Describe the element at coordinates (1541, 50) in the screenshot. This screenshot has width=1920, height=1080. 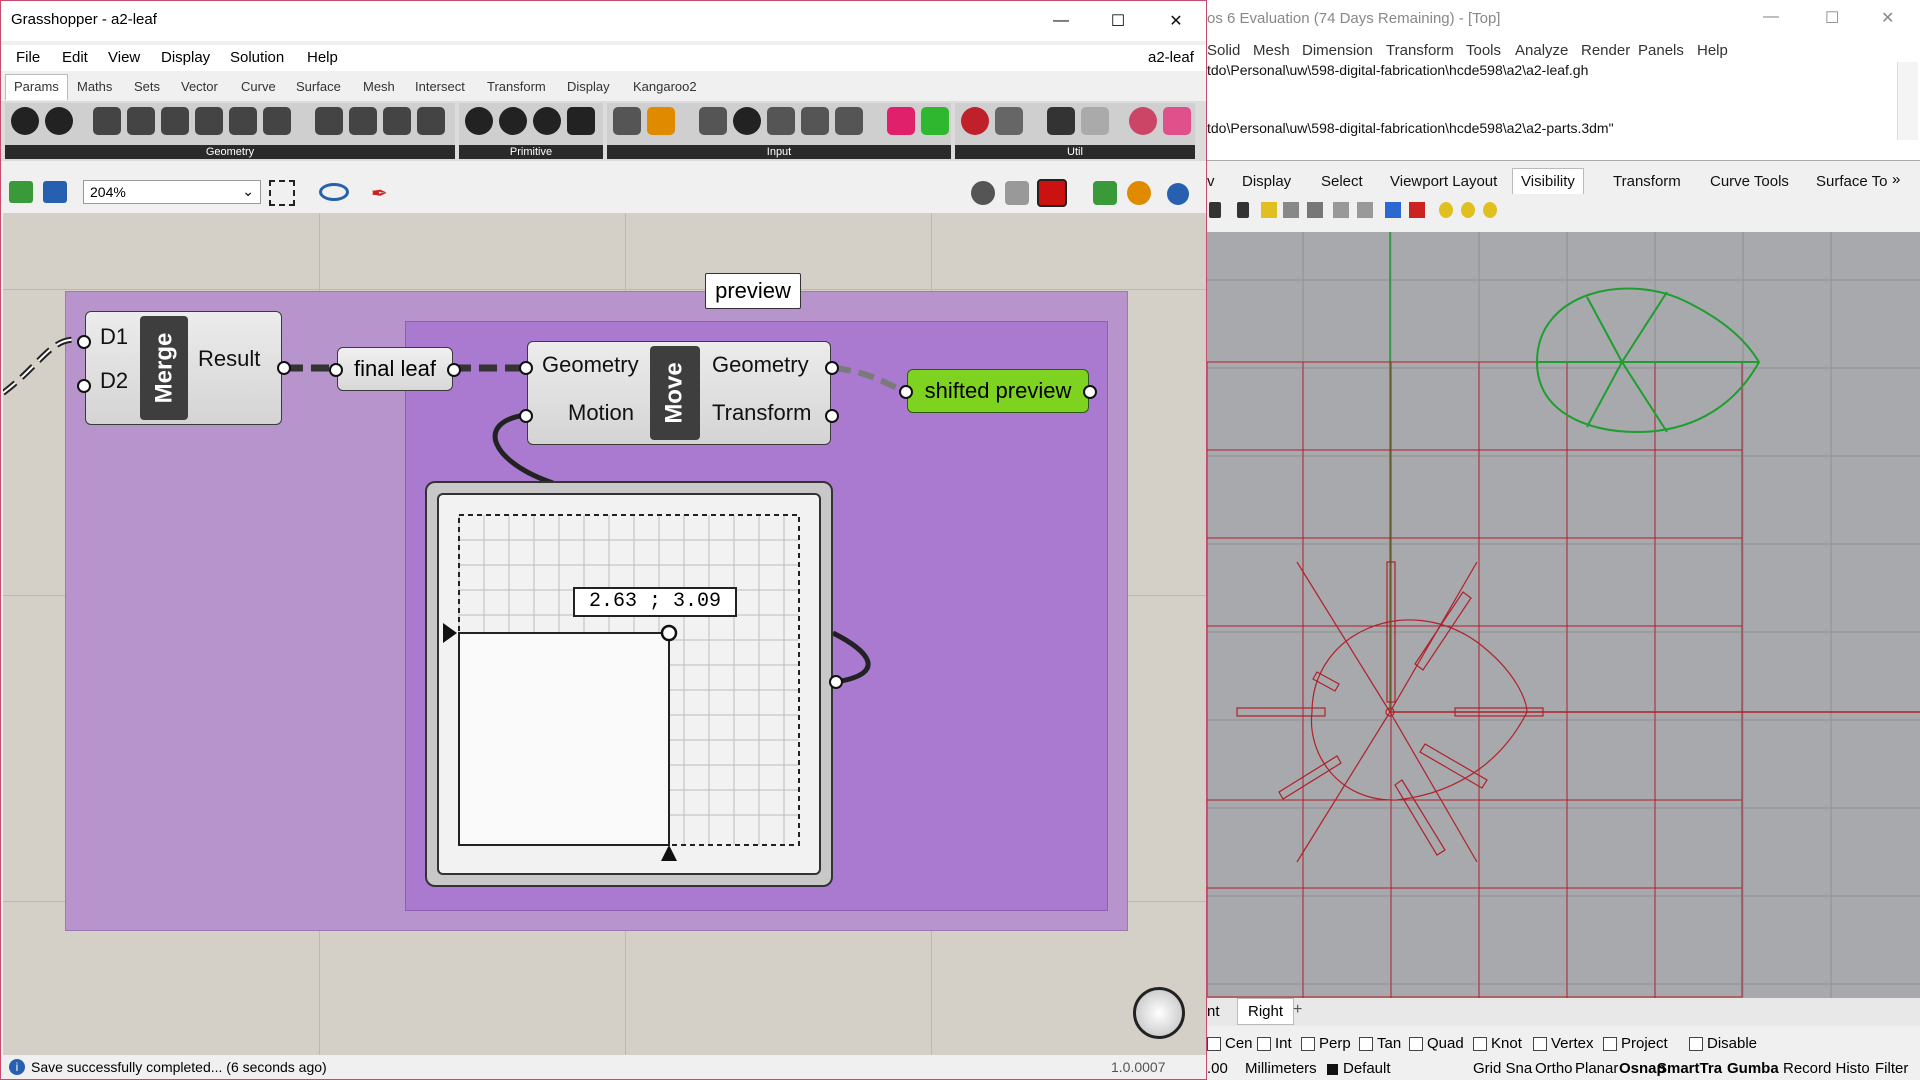
I see `rhino-menu-analyze: Analyze` at that location.